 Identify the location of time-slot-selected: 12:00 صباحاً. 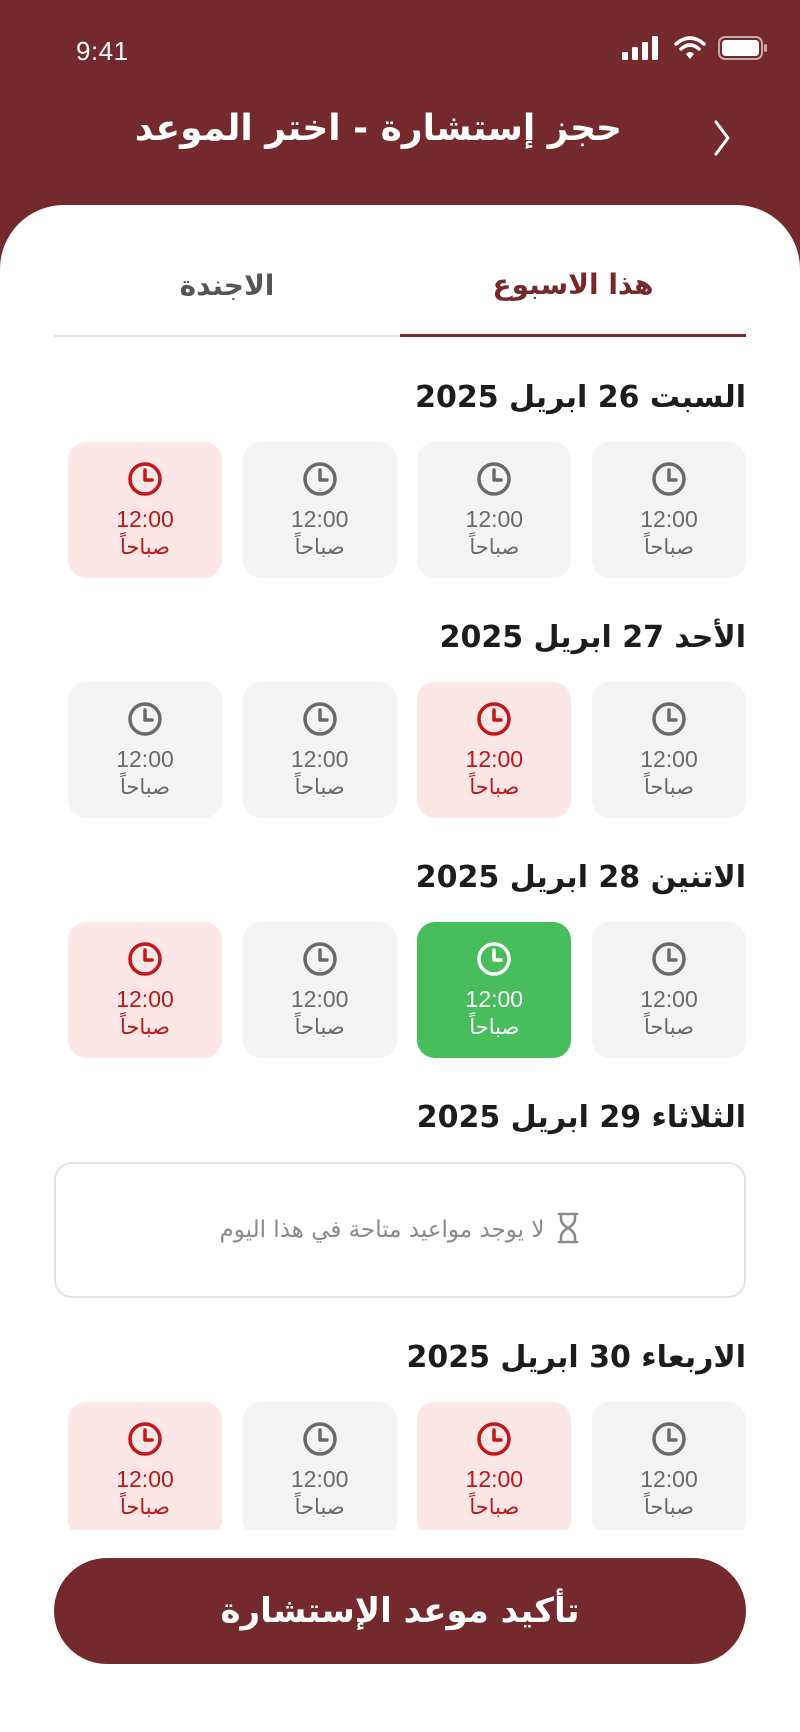
(494, 990).